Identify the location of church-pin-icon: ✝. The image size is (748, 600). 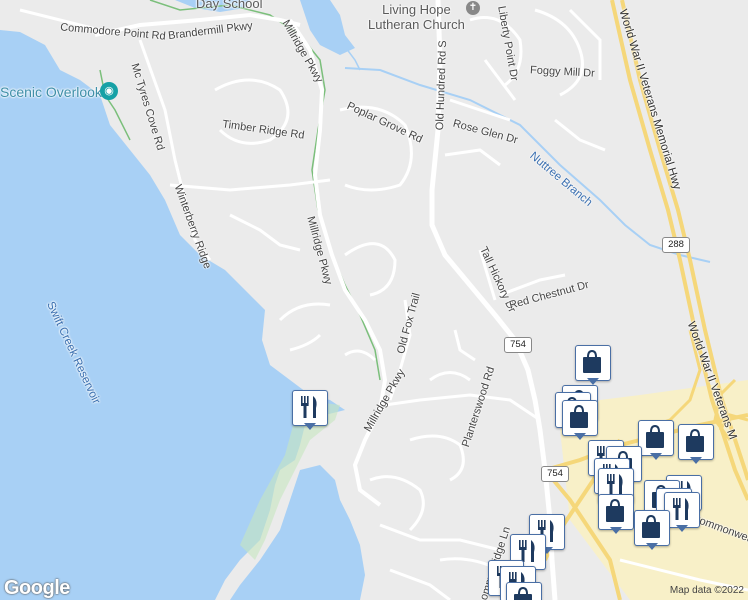
(473, 8).